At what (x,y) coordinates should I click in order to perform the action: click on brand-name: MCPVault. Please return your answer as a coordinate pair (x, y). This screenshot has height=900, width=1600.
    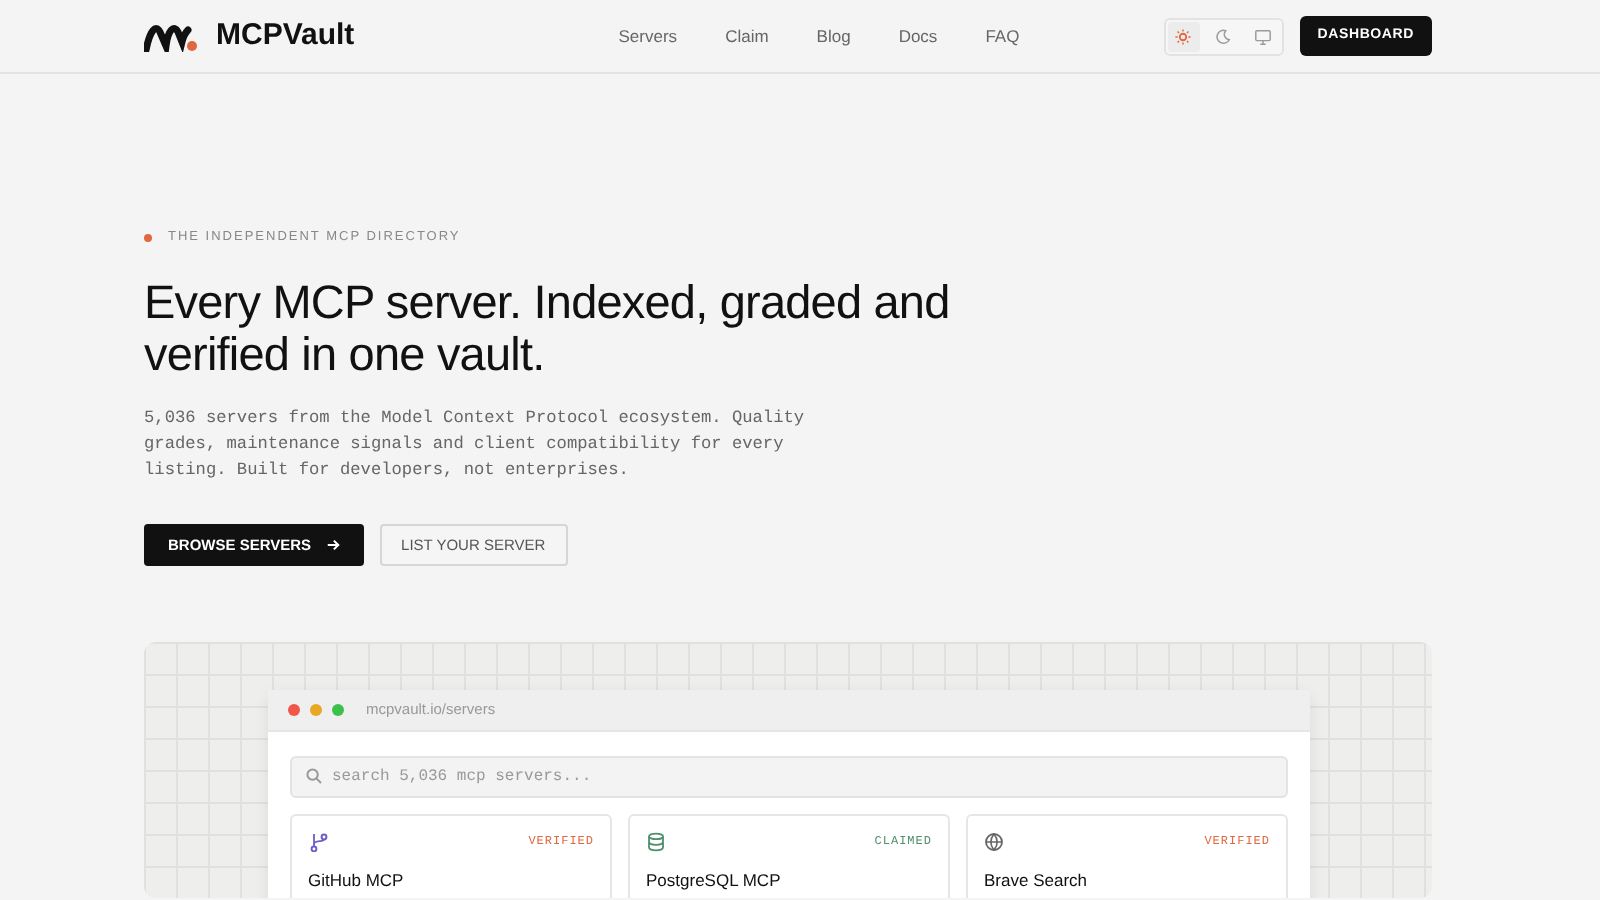
    Looking at the image, I should click on (285, 36).